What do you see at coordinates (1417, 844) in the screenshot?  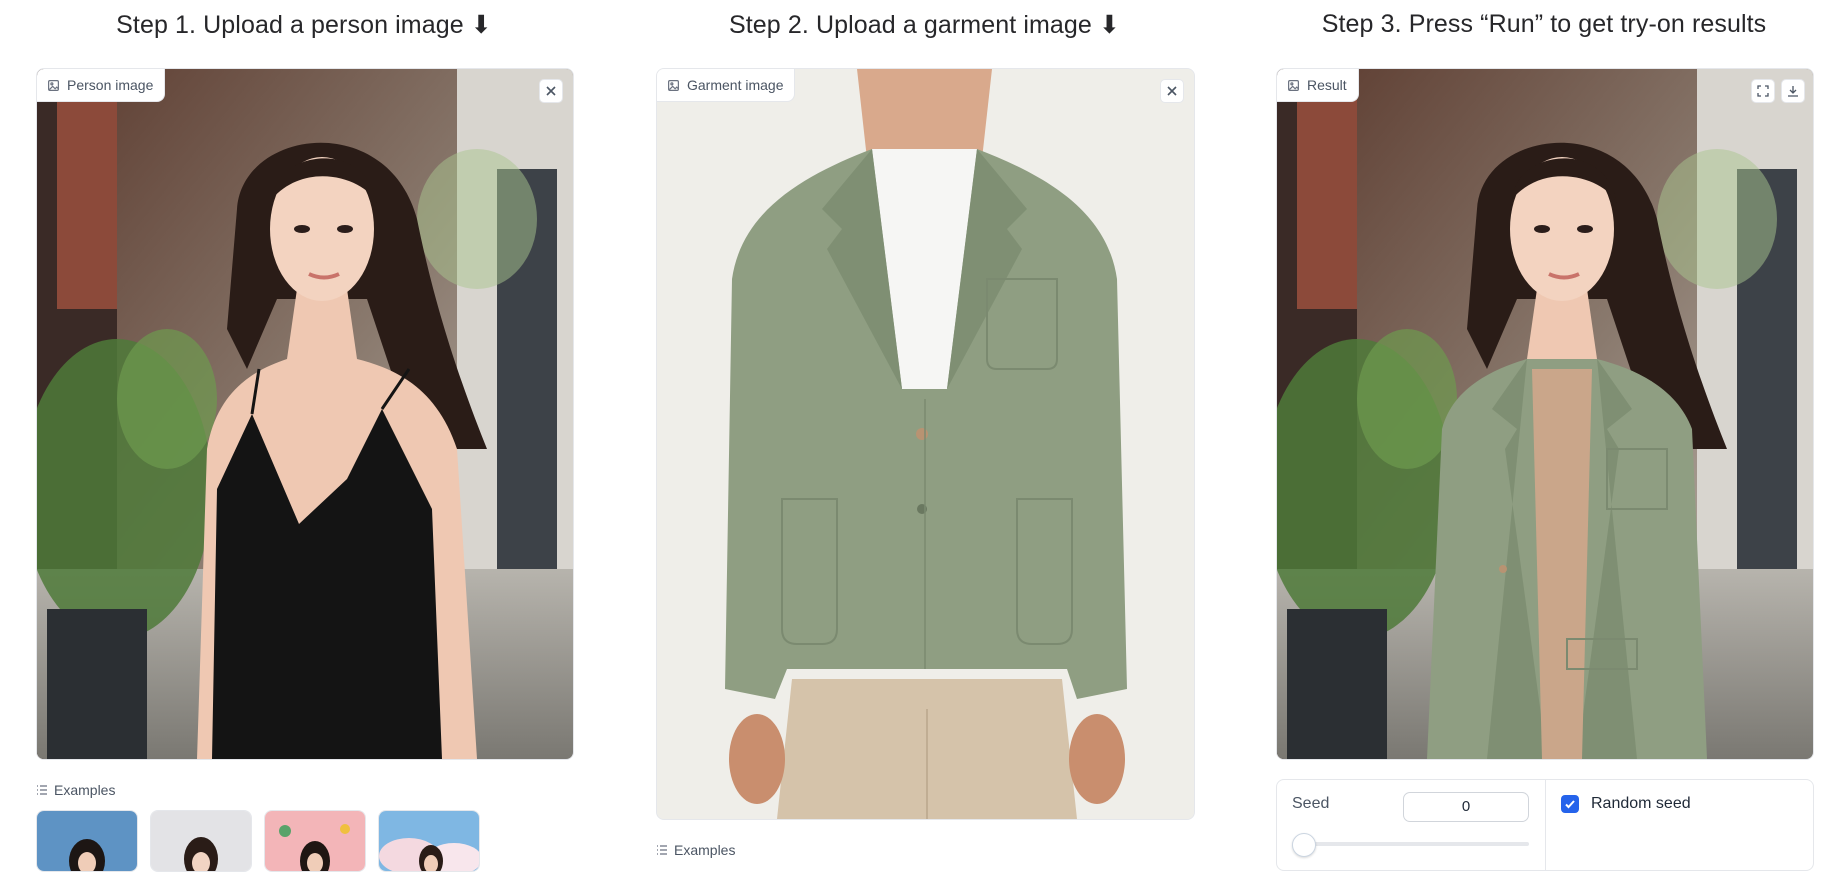 I see `seed-slider-track` at bounding box center [1417, 844].